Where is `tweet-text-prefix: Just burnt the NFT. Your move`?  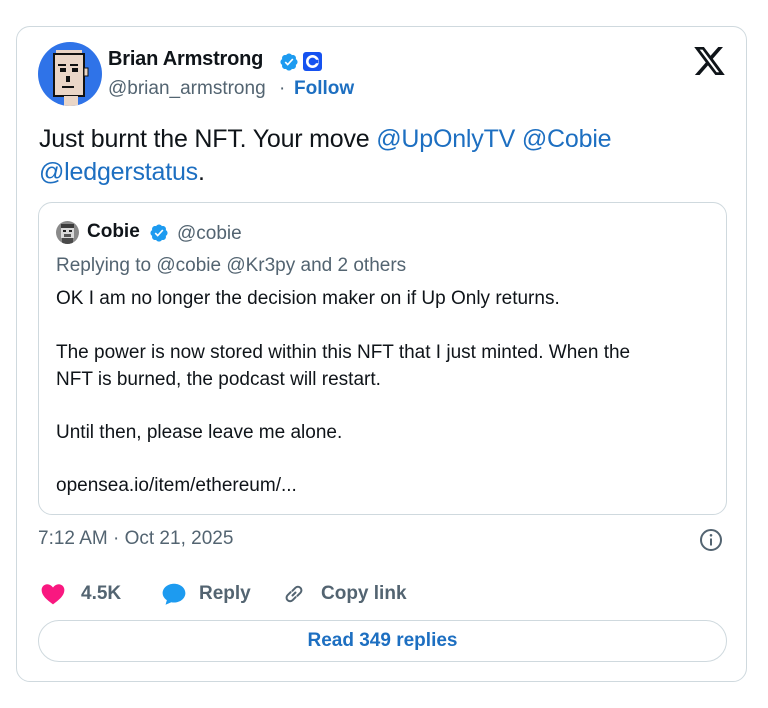 tweet-text-prefix: Just burnt the NFT. Your move is located at coordinates (208, 139).